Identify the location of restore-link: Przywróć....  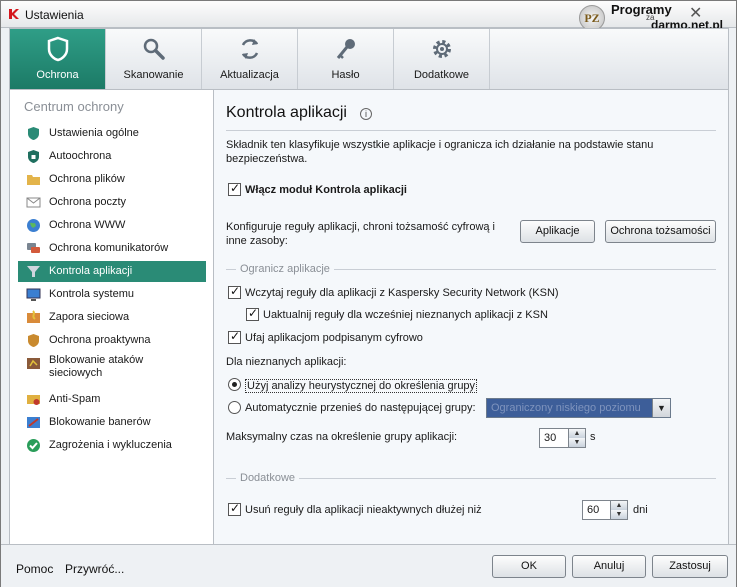
(94, 569).